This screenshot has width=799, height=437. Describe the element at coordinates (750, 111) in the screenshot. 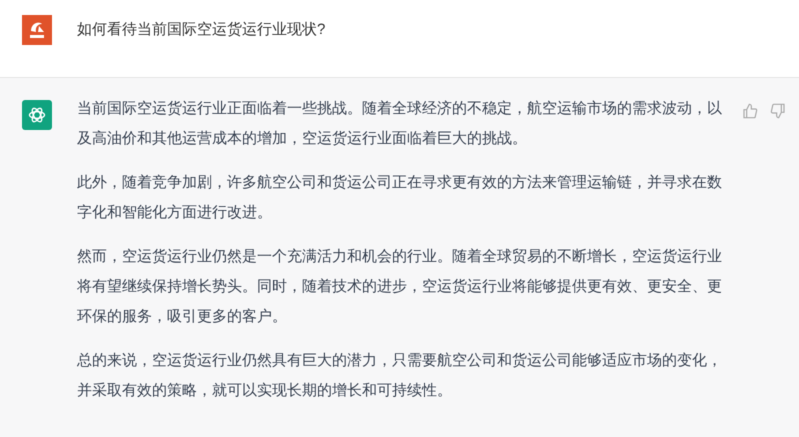

I see `thumbs-up-icon` at that location.